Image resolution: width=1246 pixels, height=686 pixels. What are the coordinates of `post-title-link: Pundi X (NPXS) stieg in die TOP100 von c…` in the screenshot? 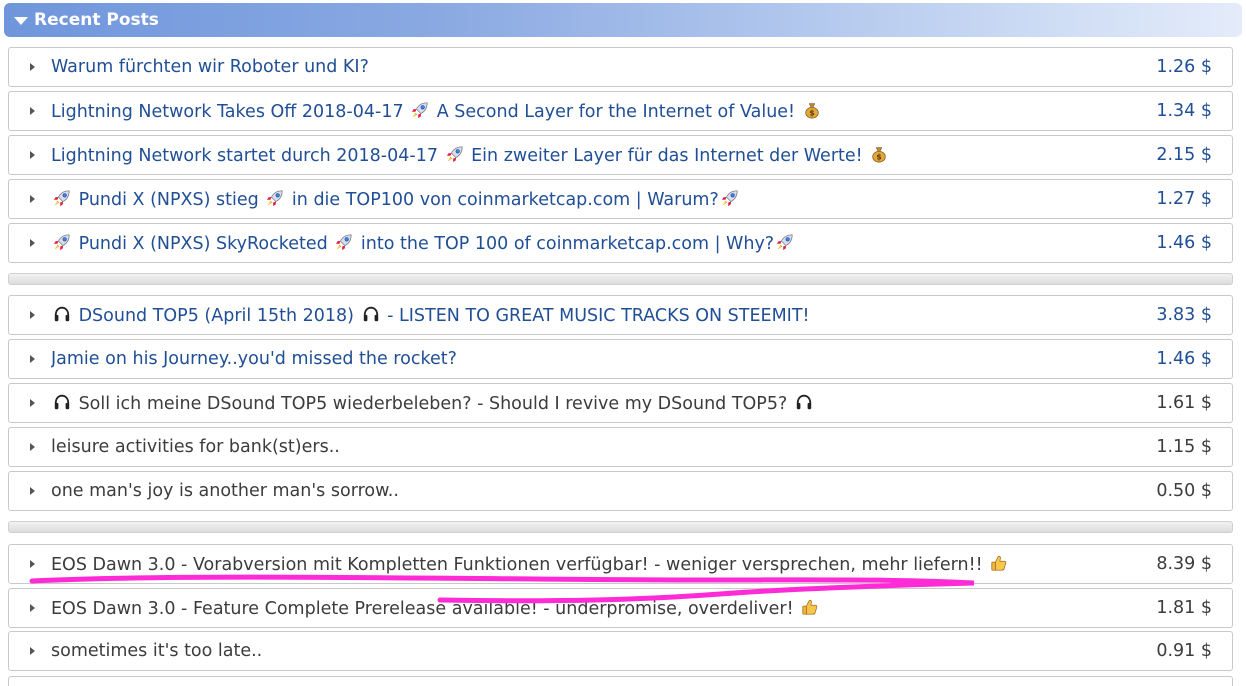 It's located at (603, 199).